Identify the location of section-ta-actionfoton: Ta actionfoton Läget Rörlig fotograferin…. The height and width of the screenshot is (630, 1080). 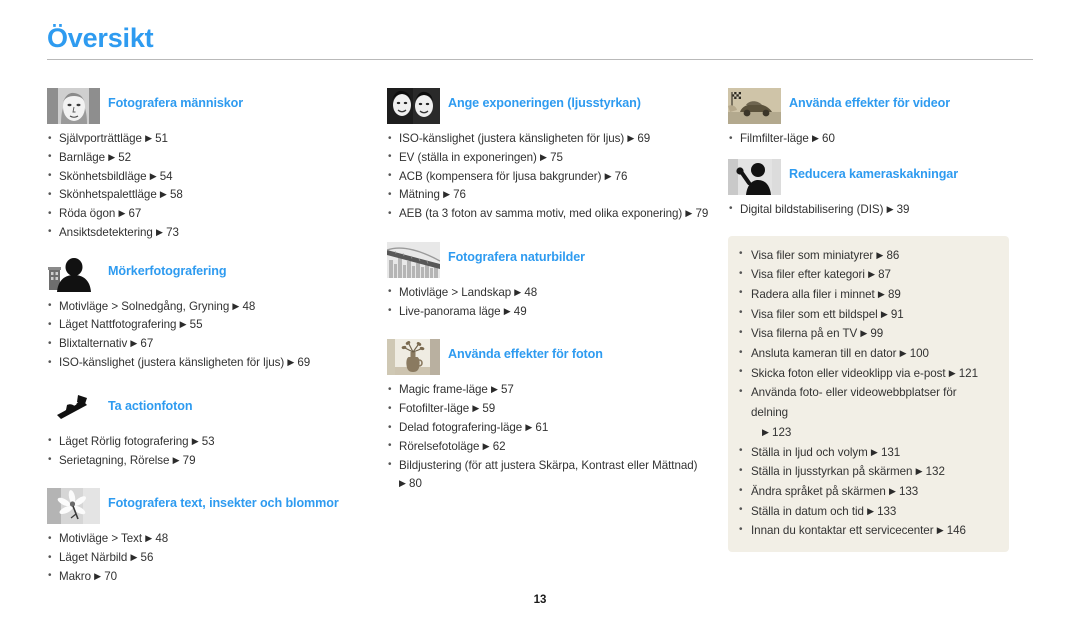
(212, 430).